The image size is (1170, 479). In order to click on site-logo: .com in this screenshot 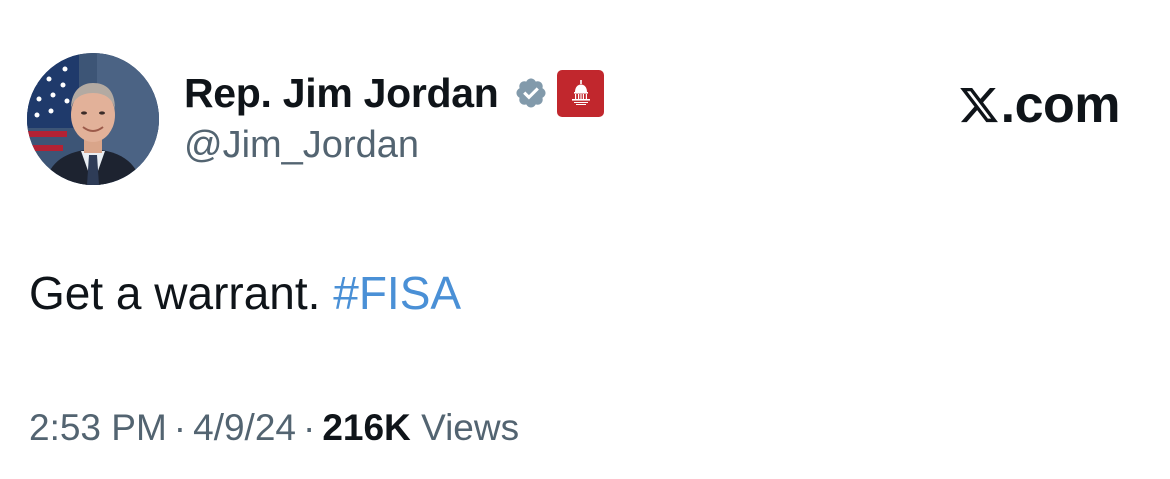, I will do `click(1039, 105)`.